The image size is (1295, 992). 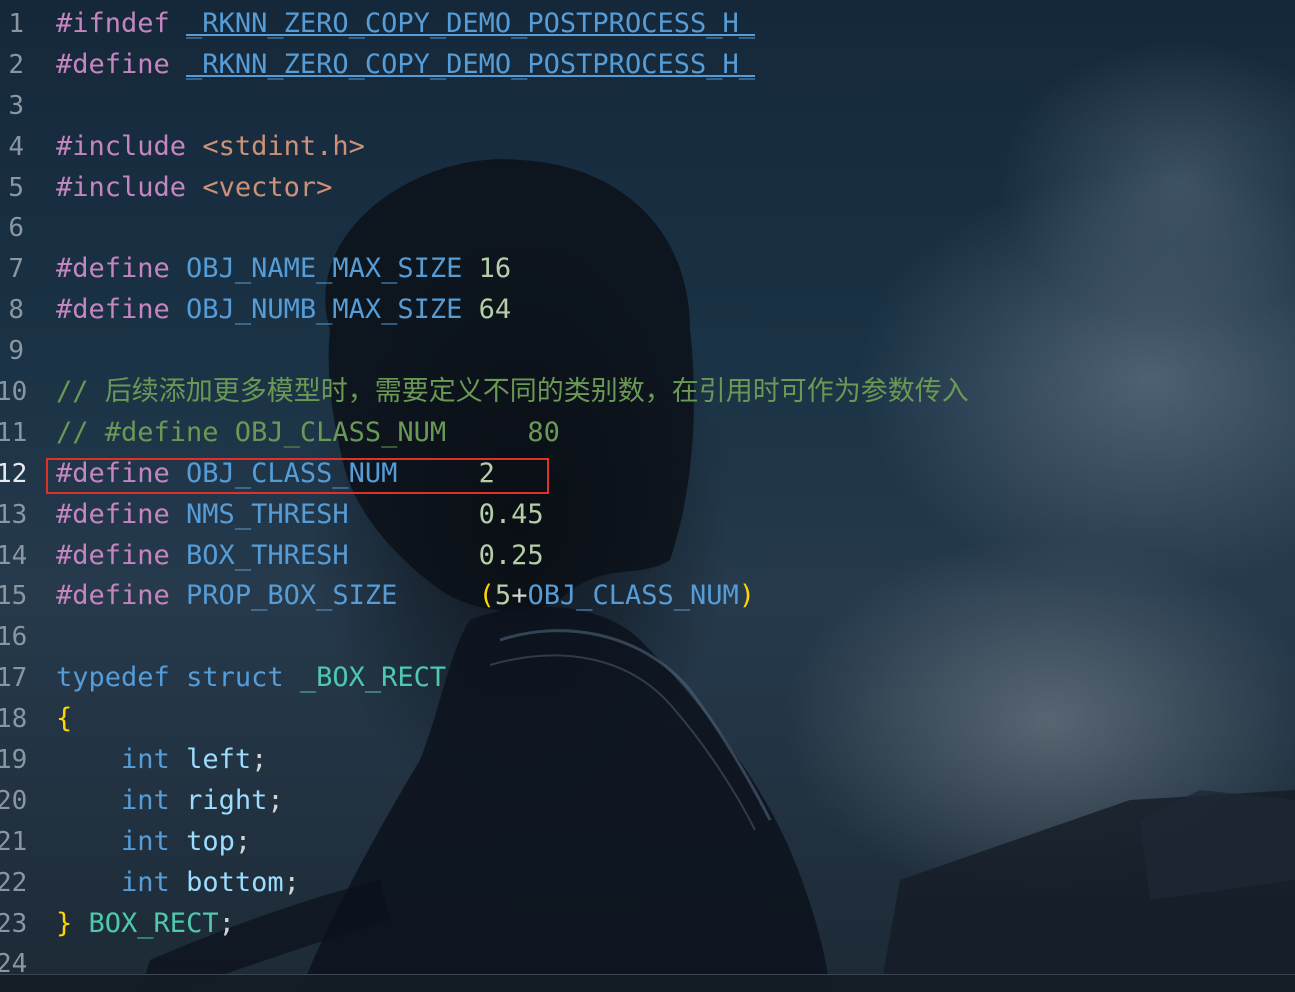 What do you see at coordinates (511, 514) in the screenshot?
I see `code-token: 0.45` at bounding box center [511, 514].